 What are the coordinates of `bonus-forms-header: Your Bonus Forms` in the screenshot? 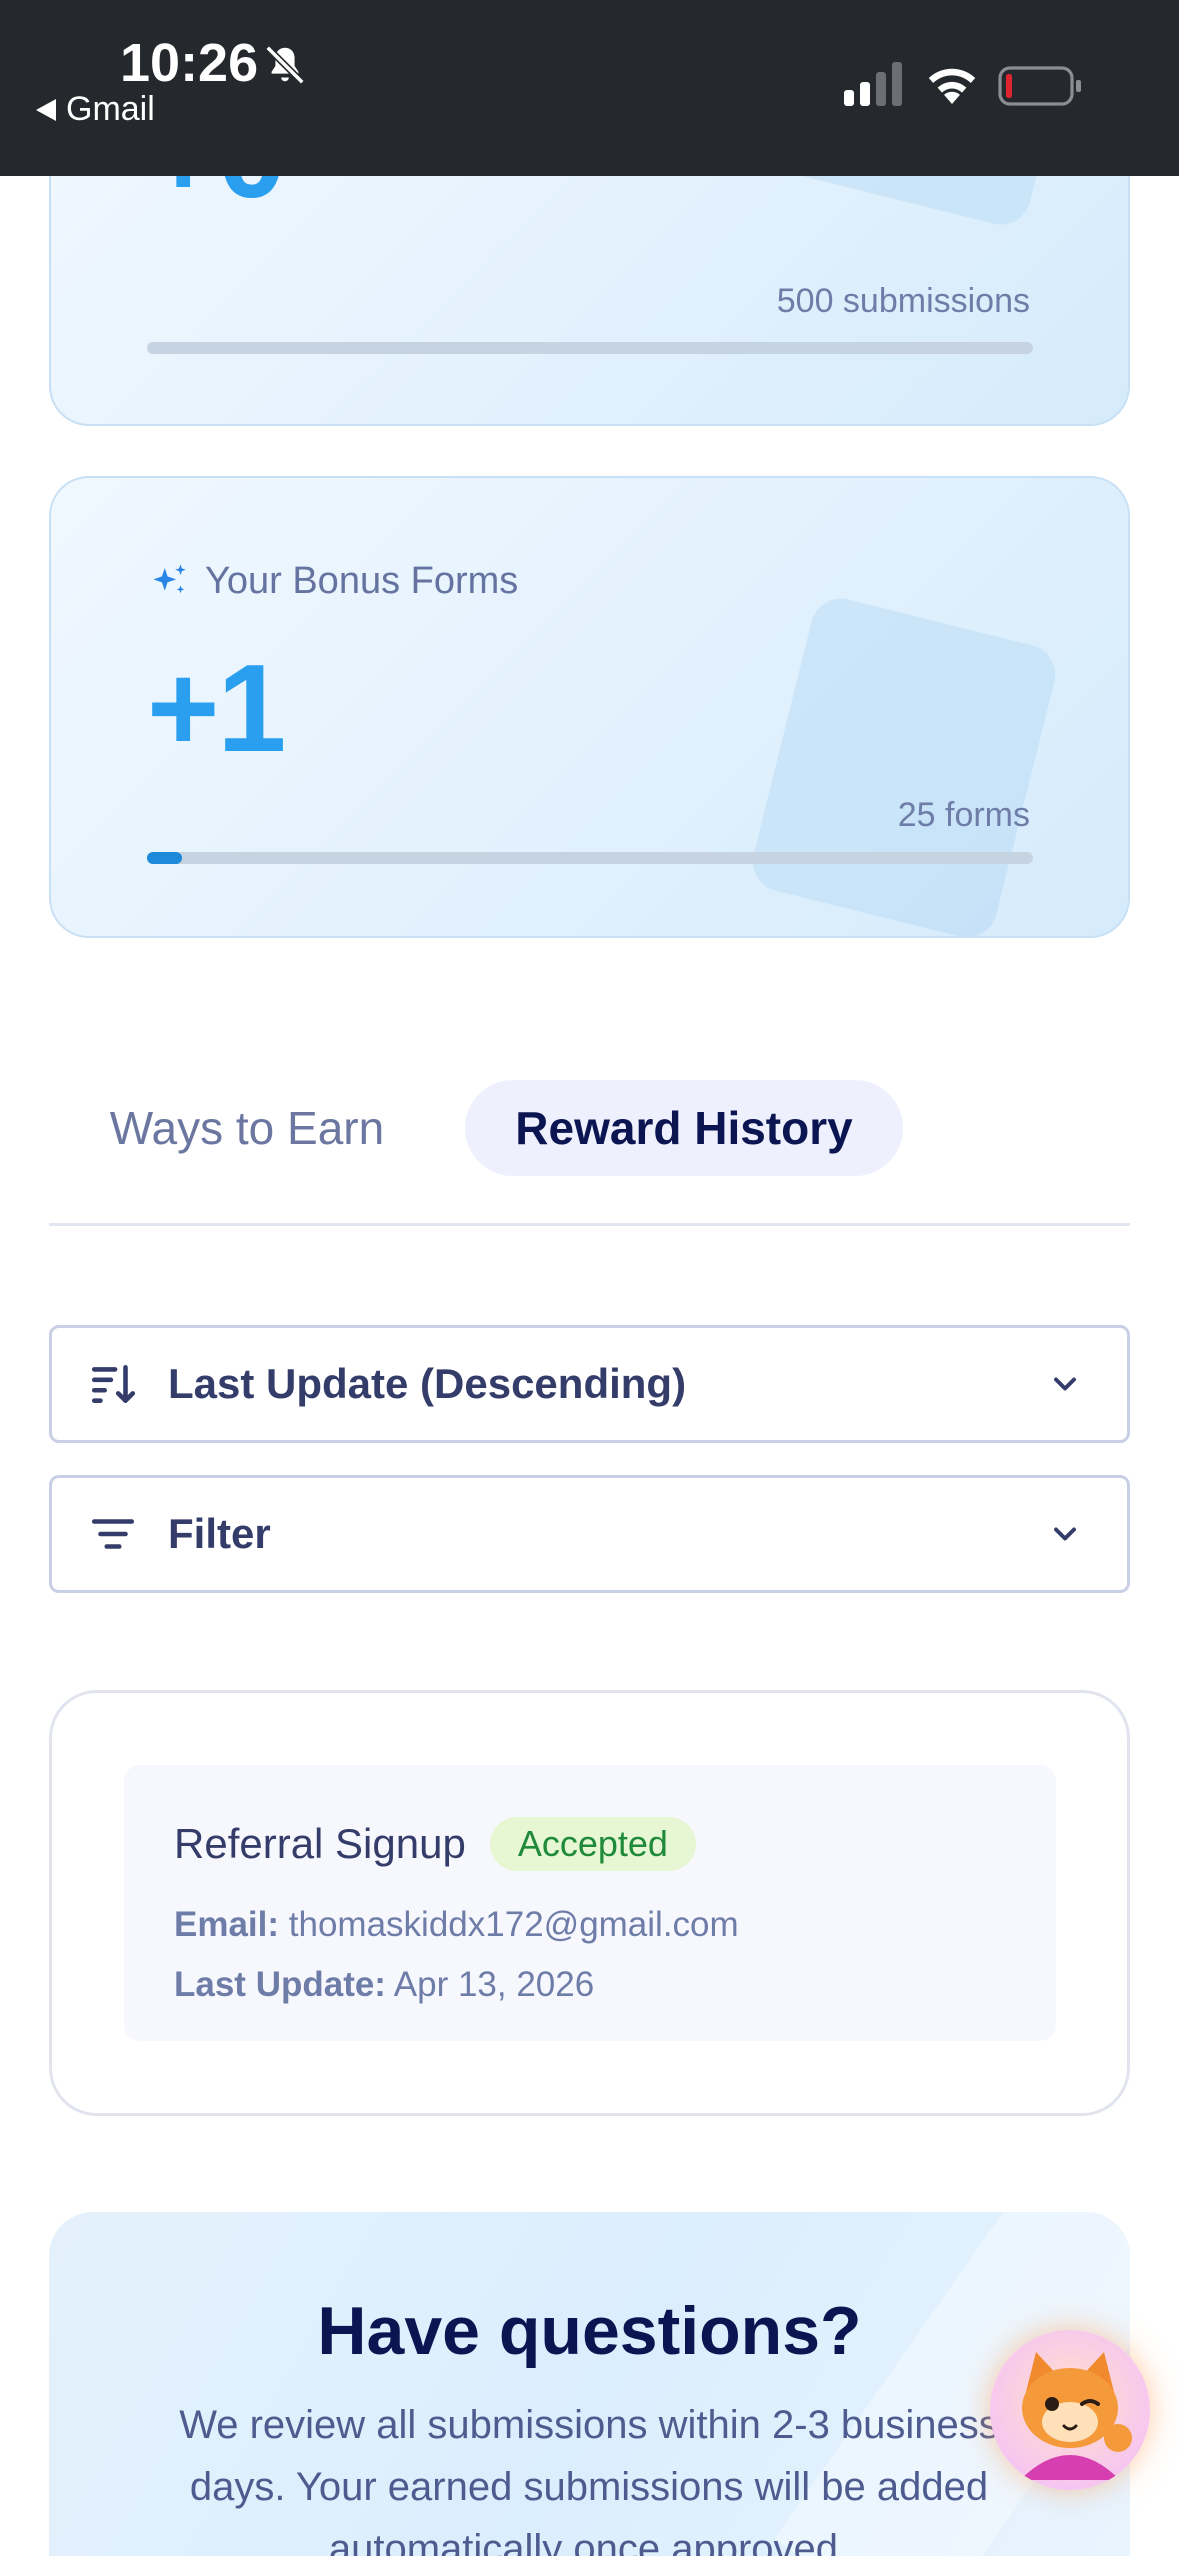 It's located at (333, 581).